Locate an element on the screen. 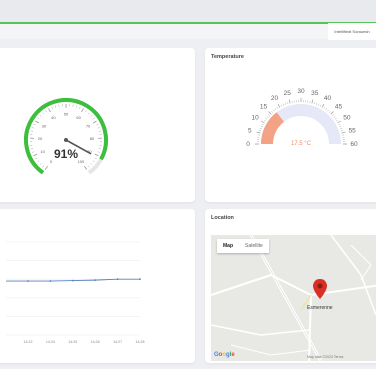 This screenshot has width=376, height=369. chart-x-tick-label: 14:25 is located at coordinates (72, 342).